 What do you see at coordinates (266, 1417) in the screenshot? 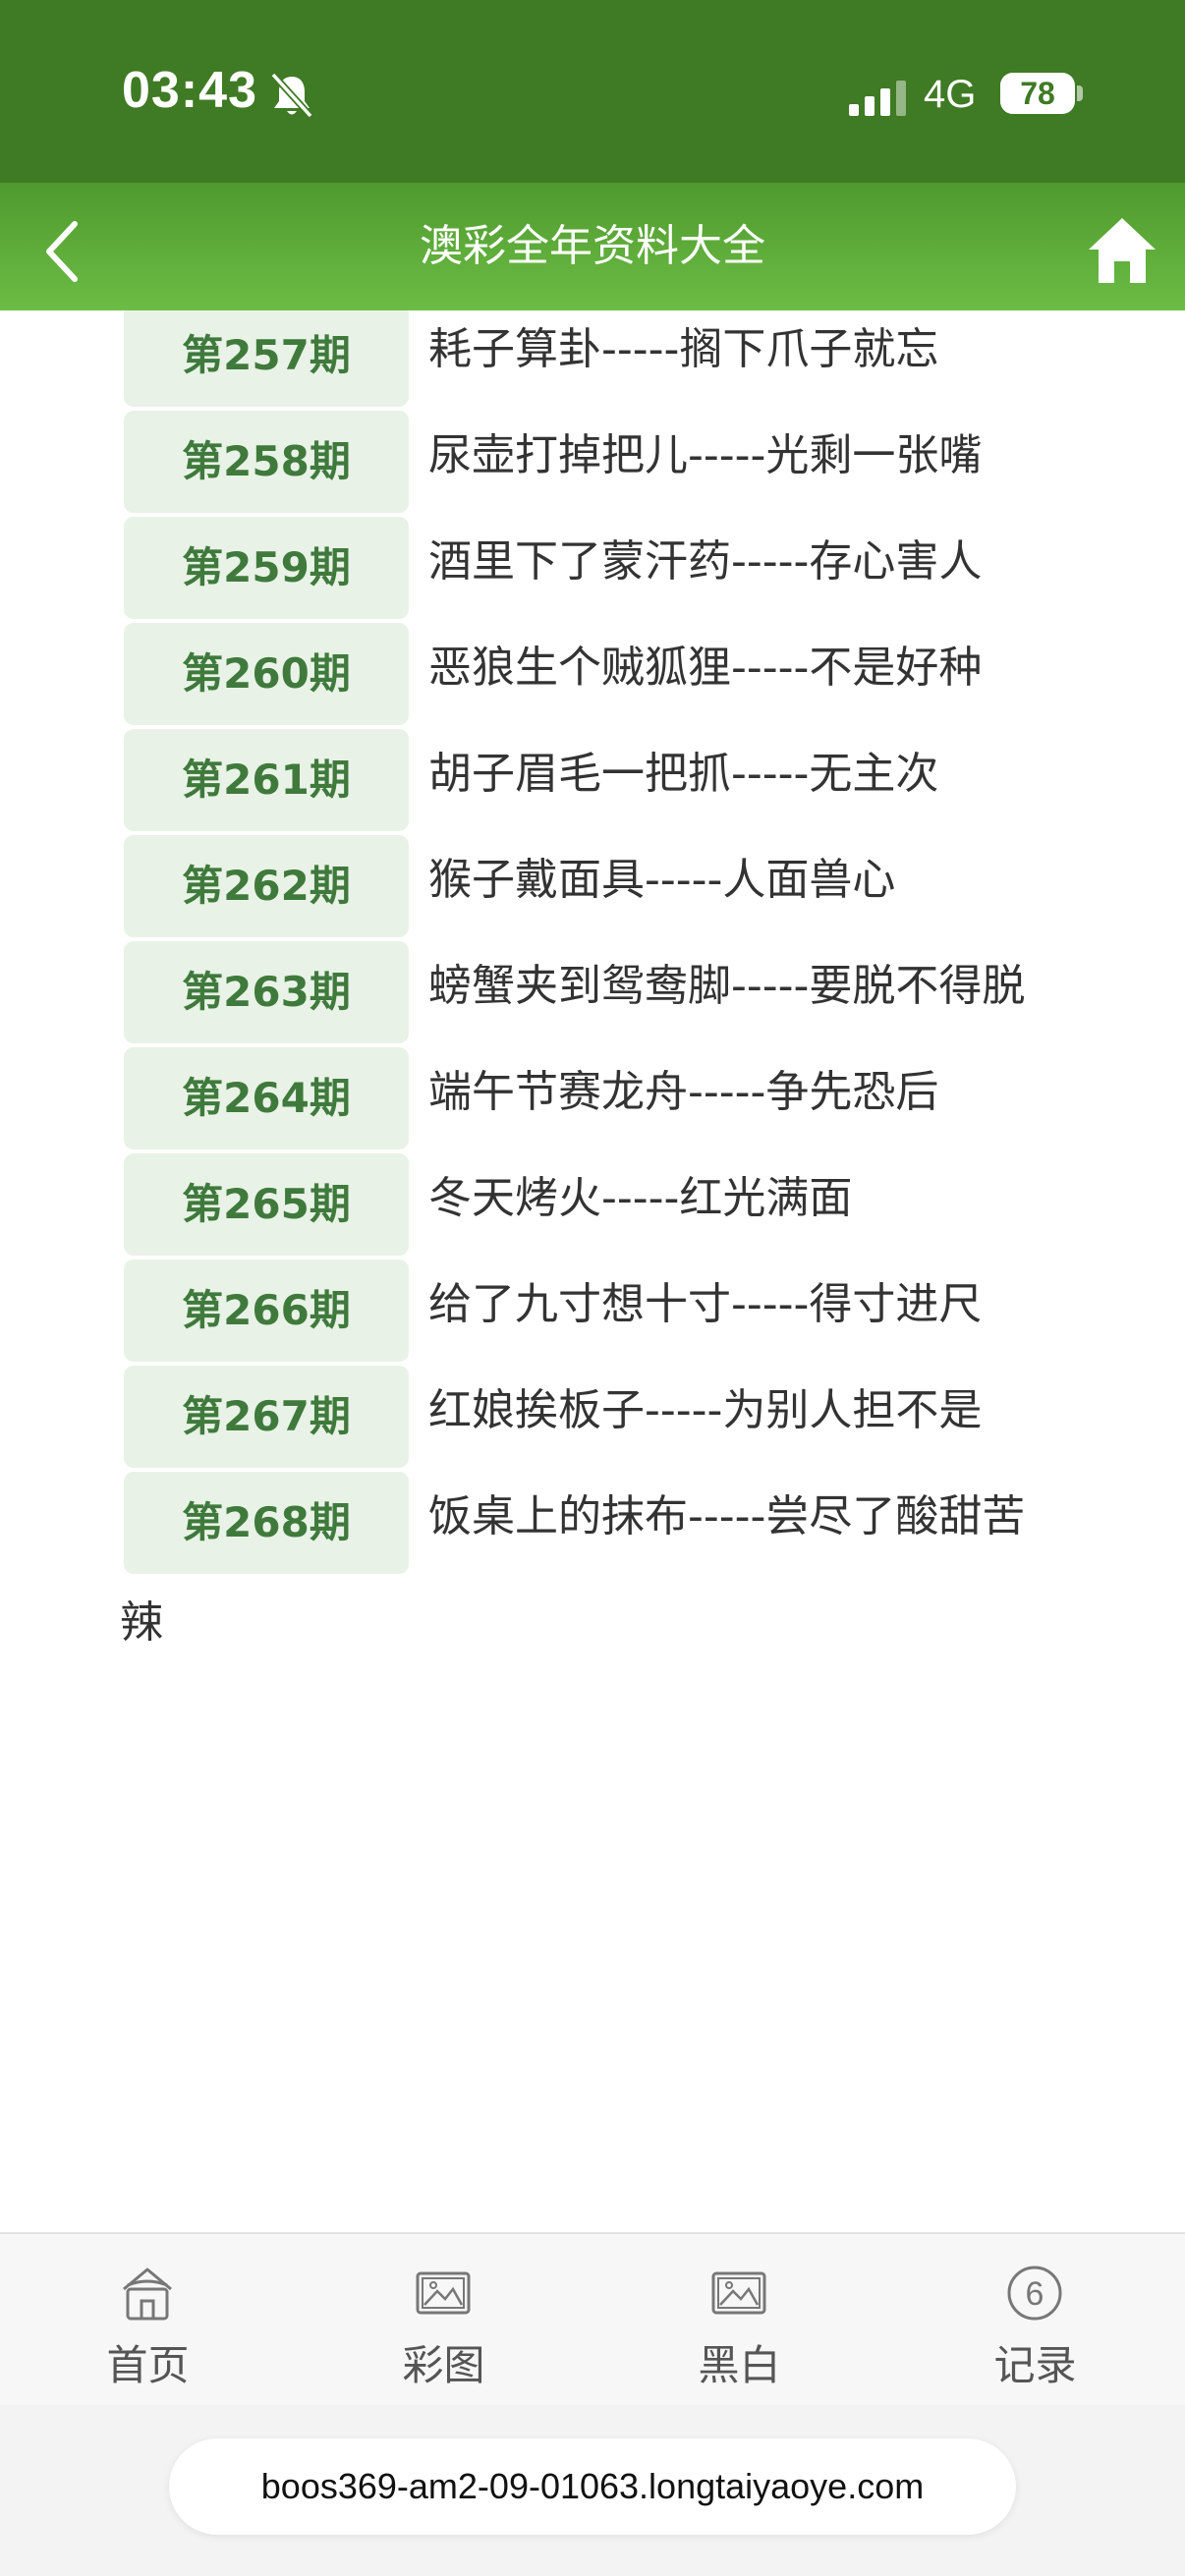
I see `issue-badge: 第267期` at bounding box center [266, 1417].